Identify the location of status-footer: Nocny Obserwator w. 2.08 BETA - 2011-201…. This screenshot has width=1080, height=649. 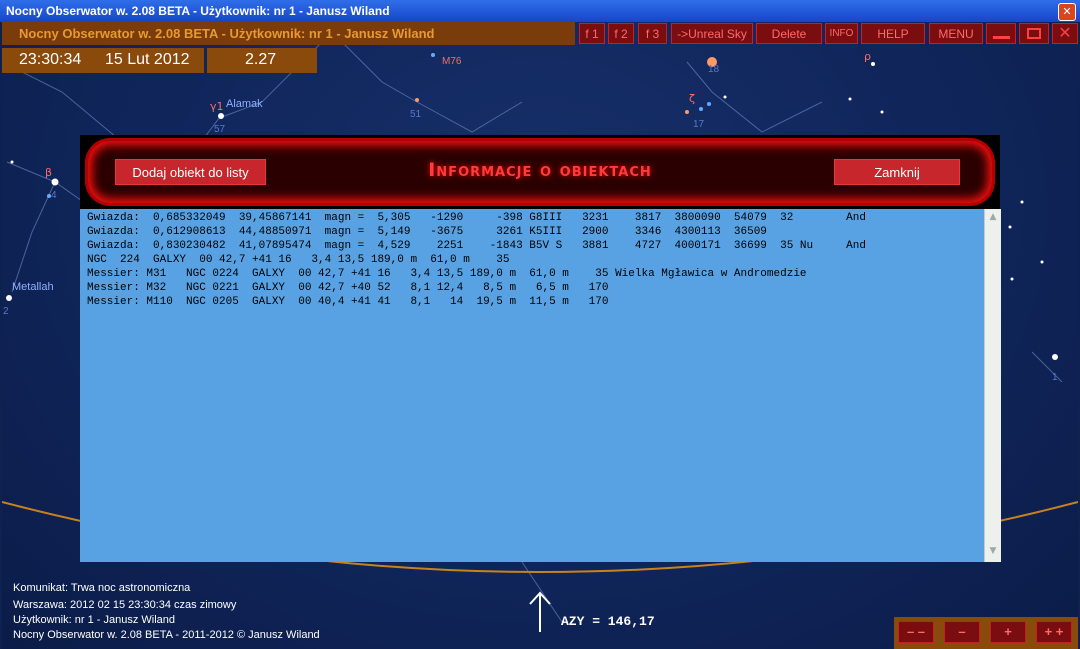
(166, 635).